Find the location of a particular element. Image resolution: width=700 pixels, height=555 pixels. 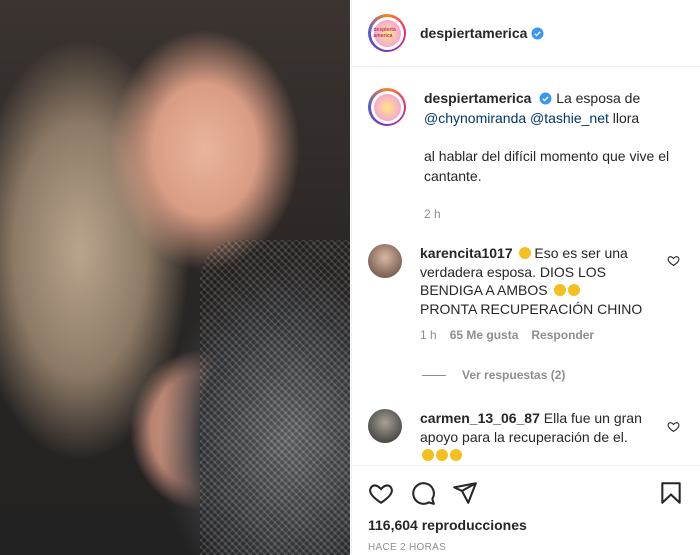

mention-link: @tashie_net is located at coordinates (569, 118).